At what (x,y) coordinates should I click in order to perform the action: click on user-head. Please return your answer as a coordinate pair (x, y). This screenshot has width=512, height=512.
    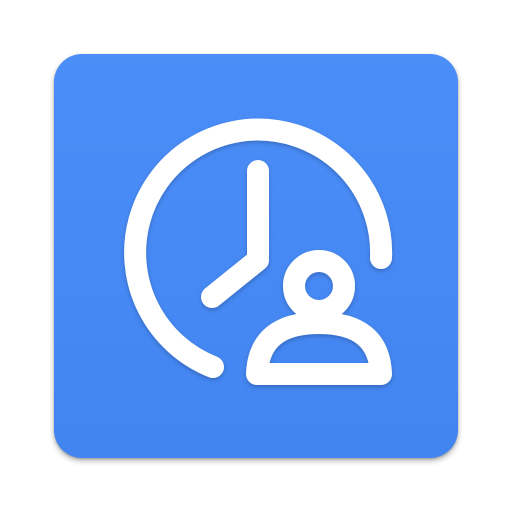
    Looking at the image, I should click on (319, 286).